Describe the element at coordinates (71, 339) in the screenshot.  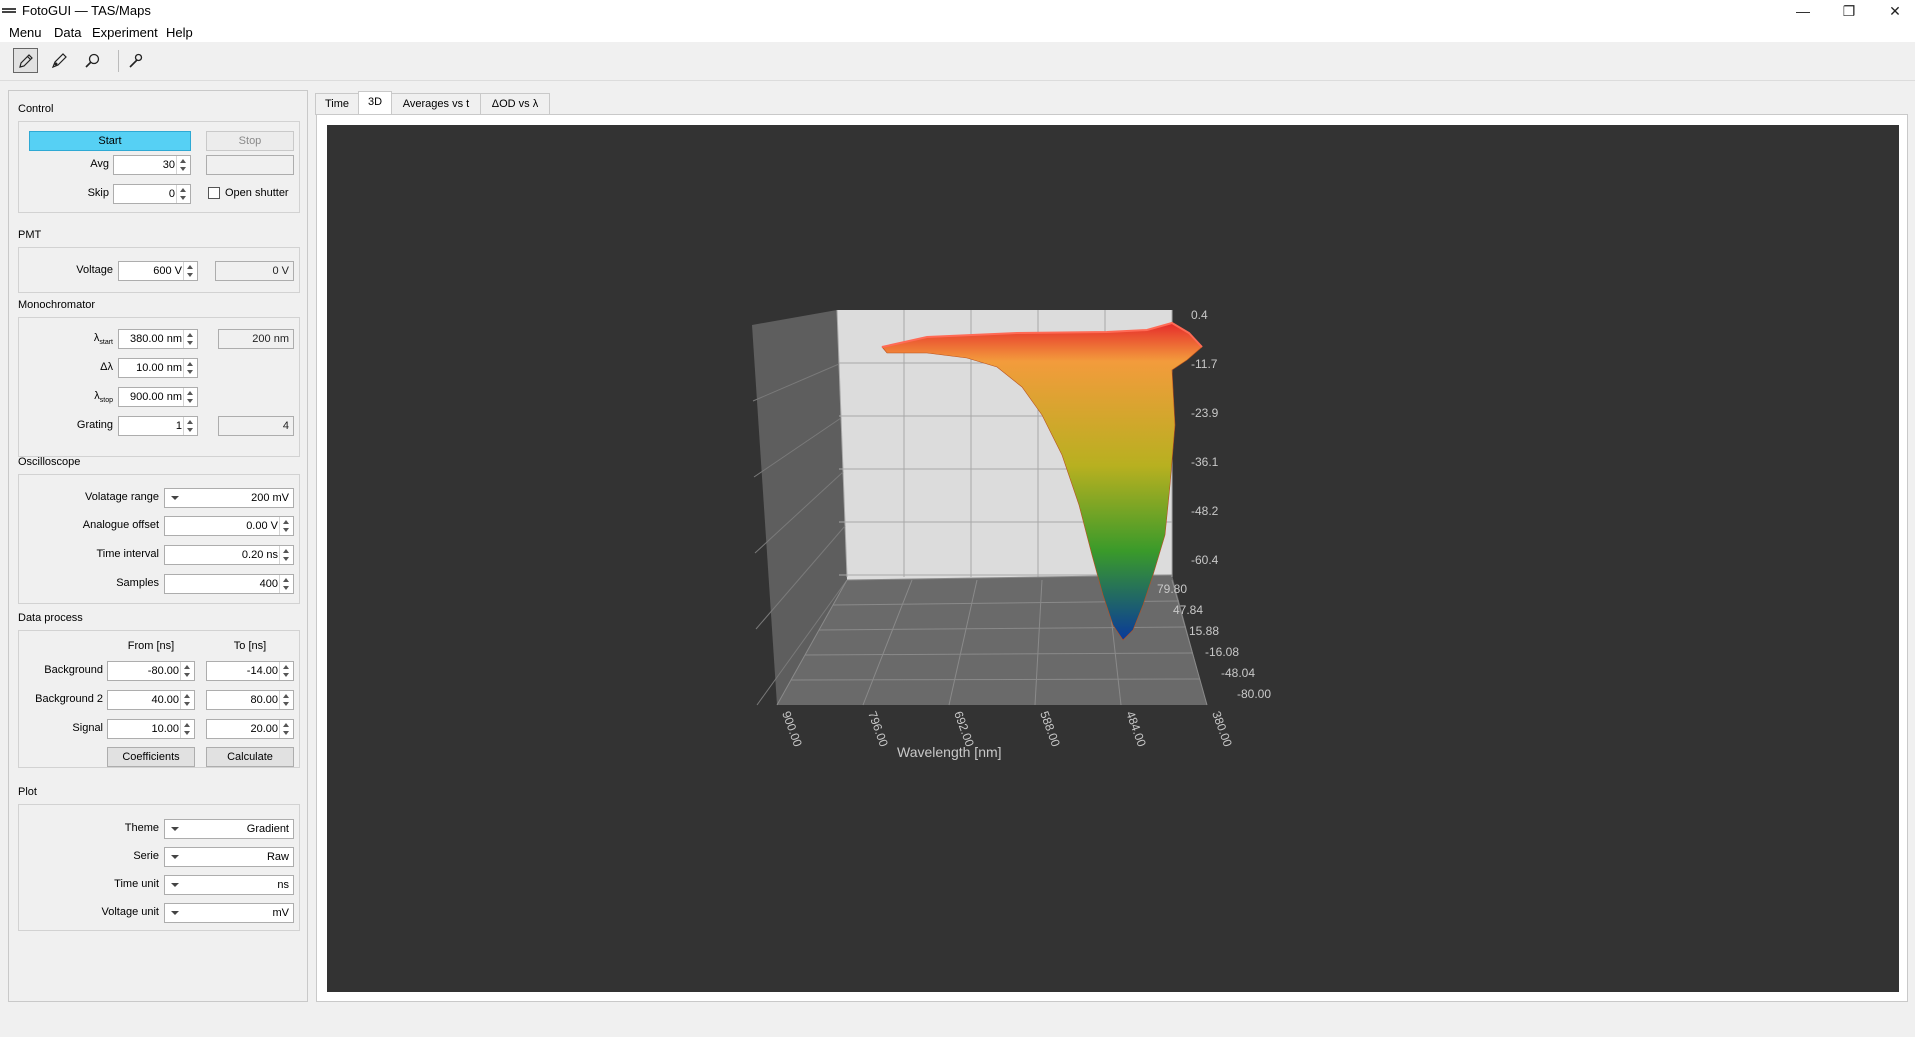
I see `lambda-start-label: λstart` at that location.